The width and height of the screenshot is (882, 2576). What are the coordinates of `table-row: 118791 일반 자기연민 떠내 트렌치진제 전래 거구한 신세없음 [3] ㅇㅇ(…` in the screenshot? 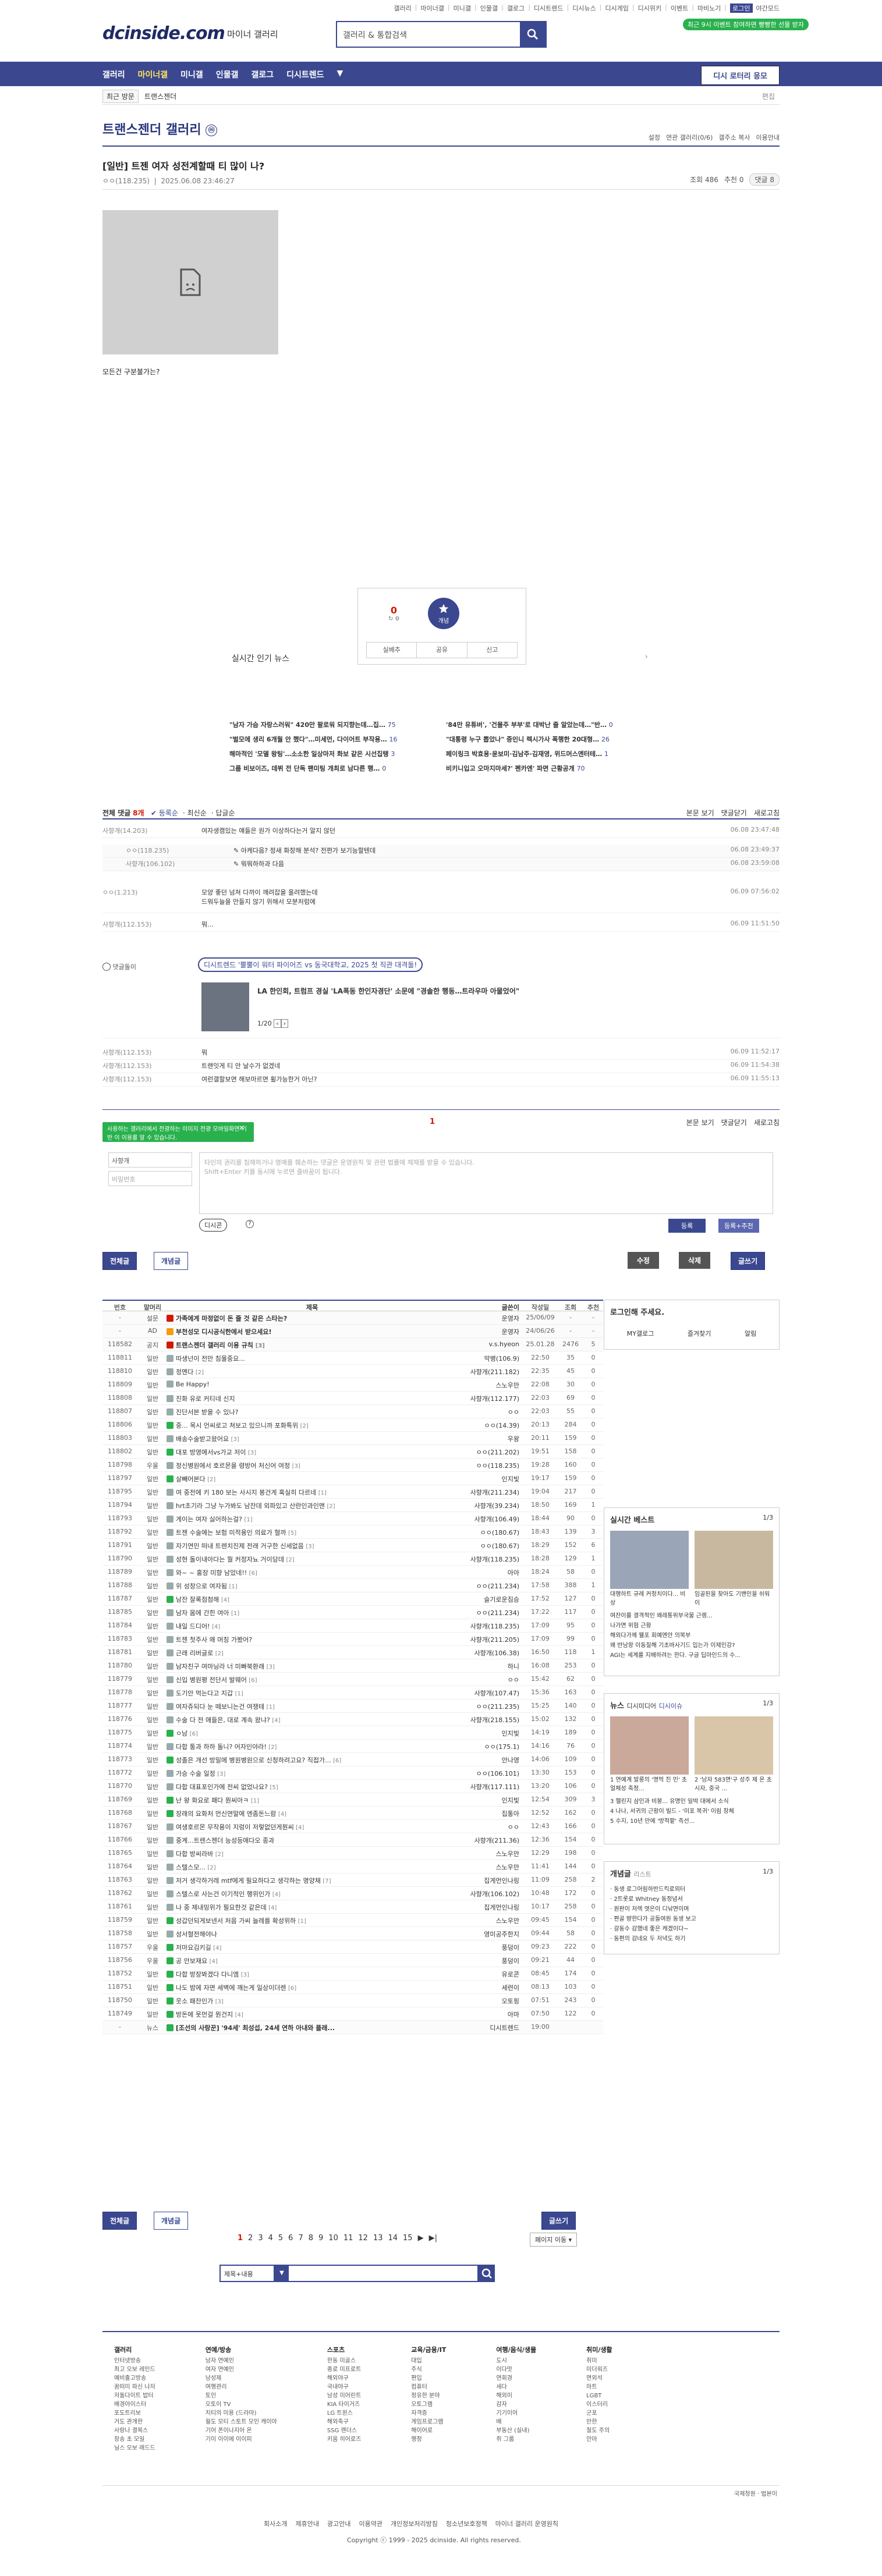 It's located at (352, 1546).